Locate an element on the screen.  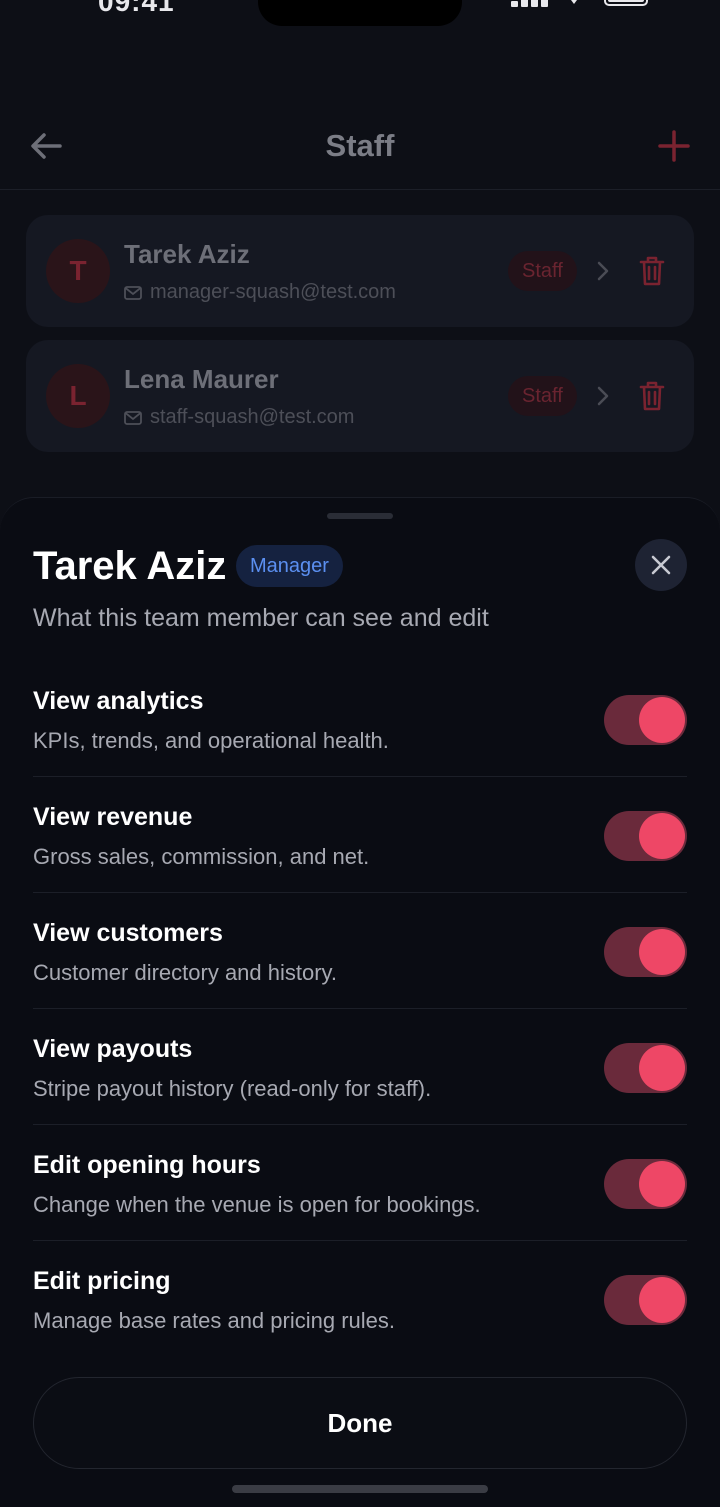
toggle-view-payouts is located at coordinates (645, 1068).